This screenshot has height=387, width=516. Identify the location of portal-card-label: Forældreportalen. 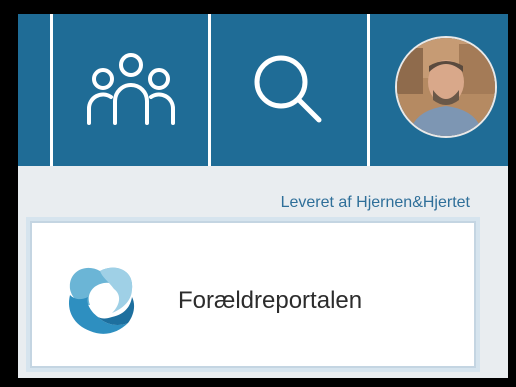
(270, 300).